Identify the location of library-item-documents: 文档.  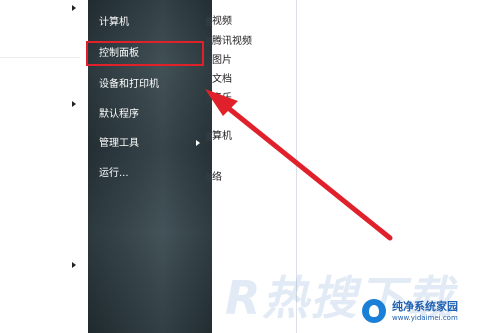
(222, 80).